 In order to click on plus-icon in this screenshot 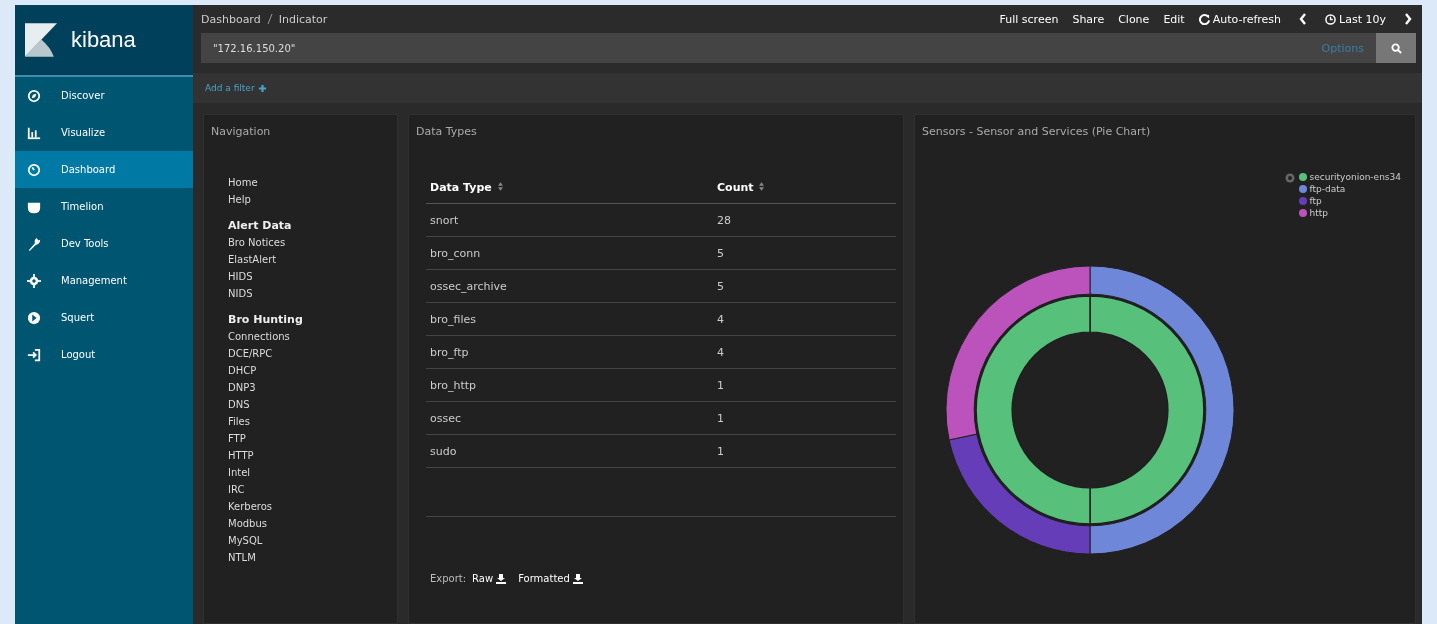, I will do `click(262, 88)`.